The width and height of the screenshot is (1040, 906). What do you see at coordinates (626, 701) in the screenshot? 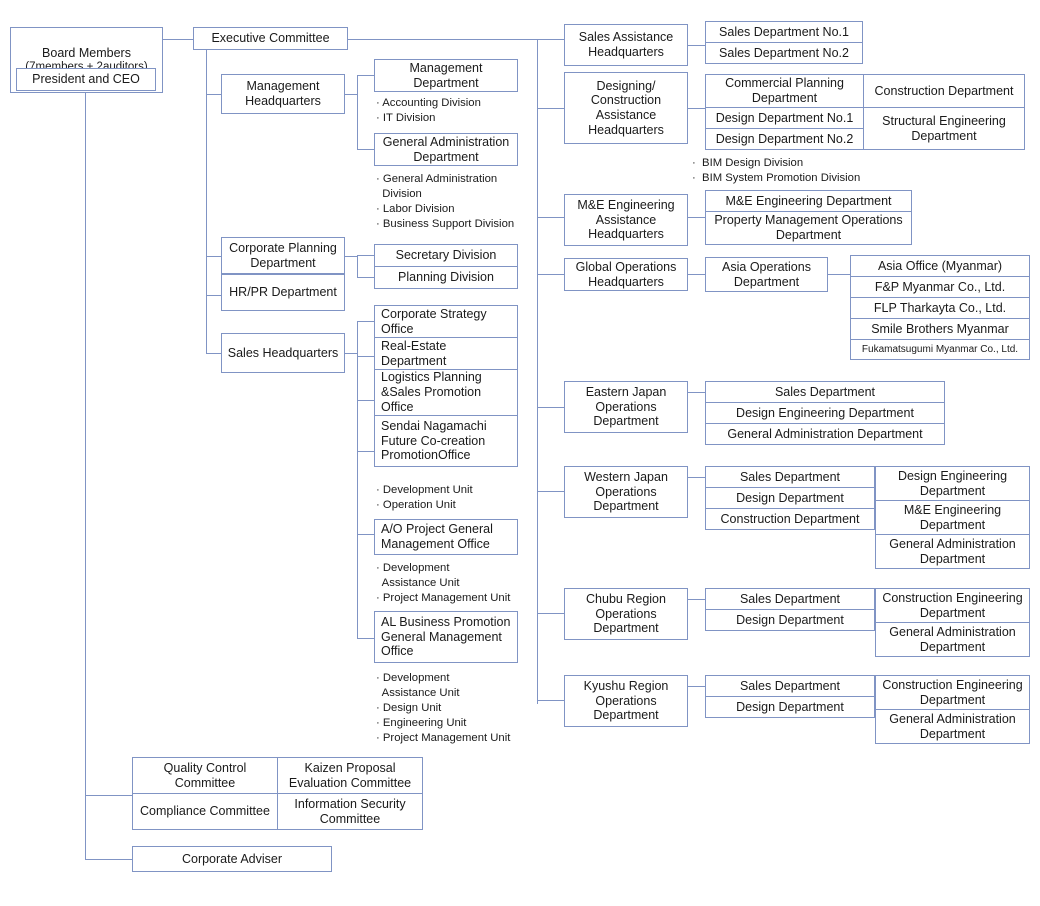
I see `kyushu-region-department-box: Kyushu Region Operations Department` at bounding box center [626, 701].